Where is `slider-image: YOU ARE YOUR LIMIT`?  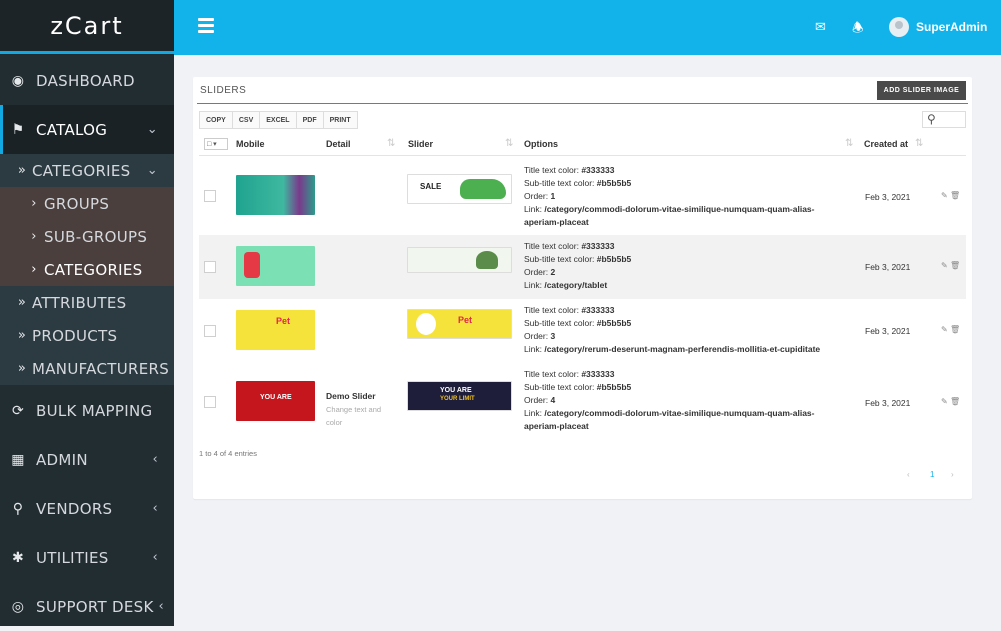 slider-image: YOU ARE YOUR LIMIT is located at coordinates (459, 396).